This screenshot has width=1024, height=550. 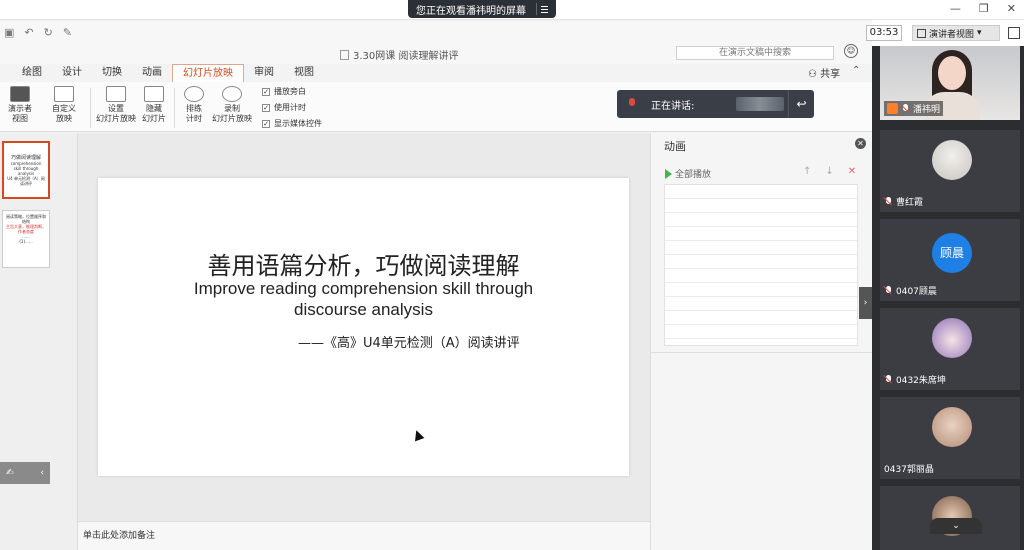 What do you see at coordinates (67, 32) in the screenshot?
I see `edit-icon: ✎` at bounding box center [67, 32].